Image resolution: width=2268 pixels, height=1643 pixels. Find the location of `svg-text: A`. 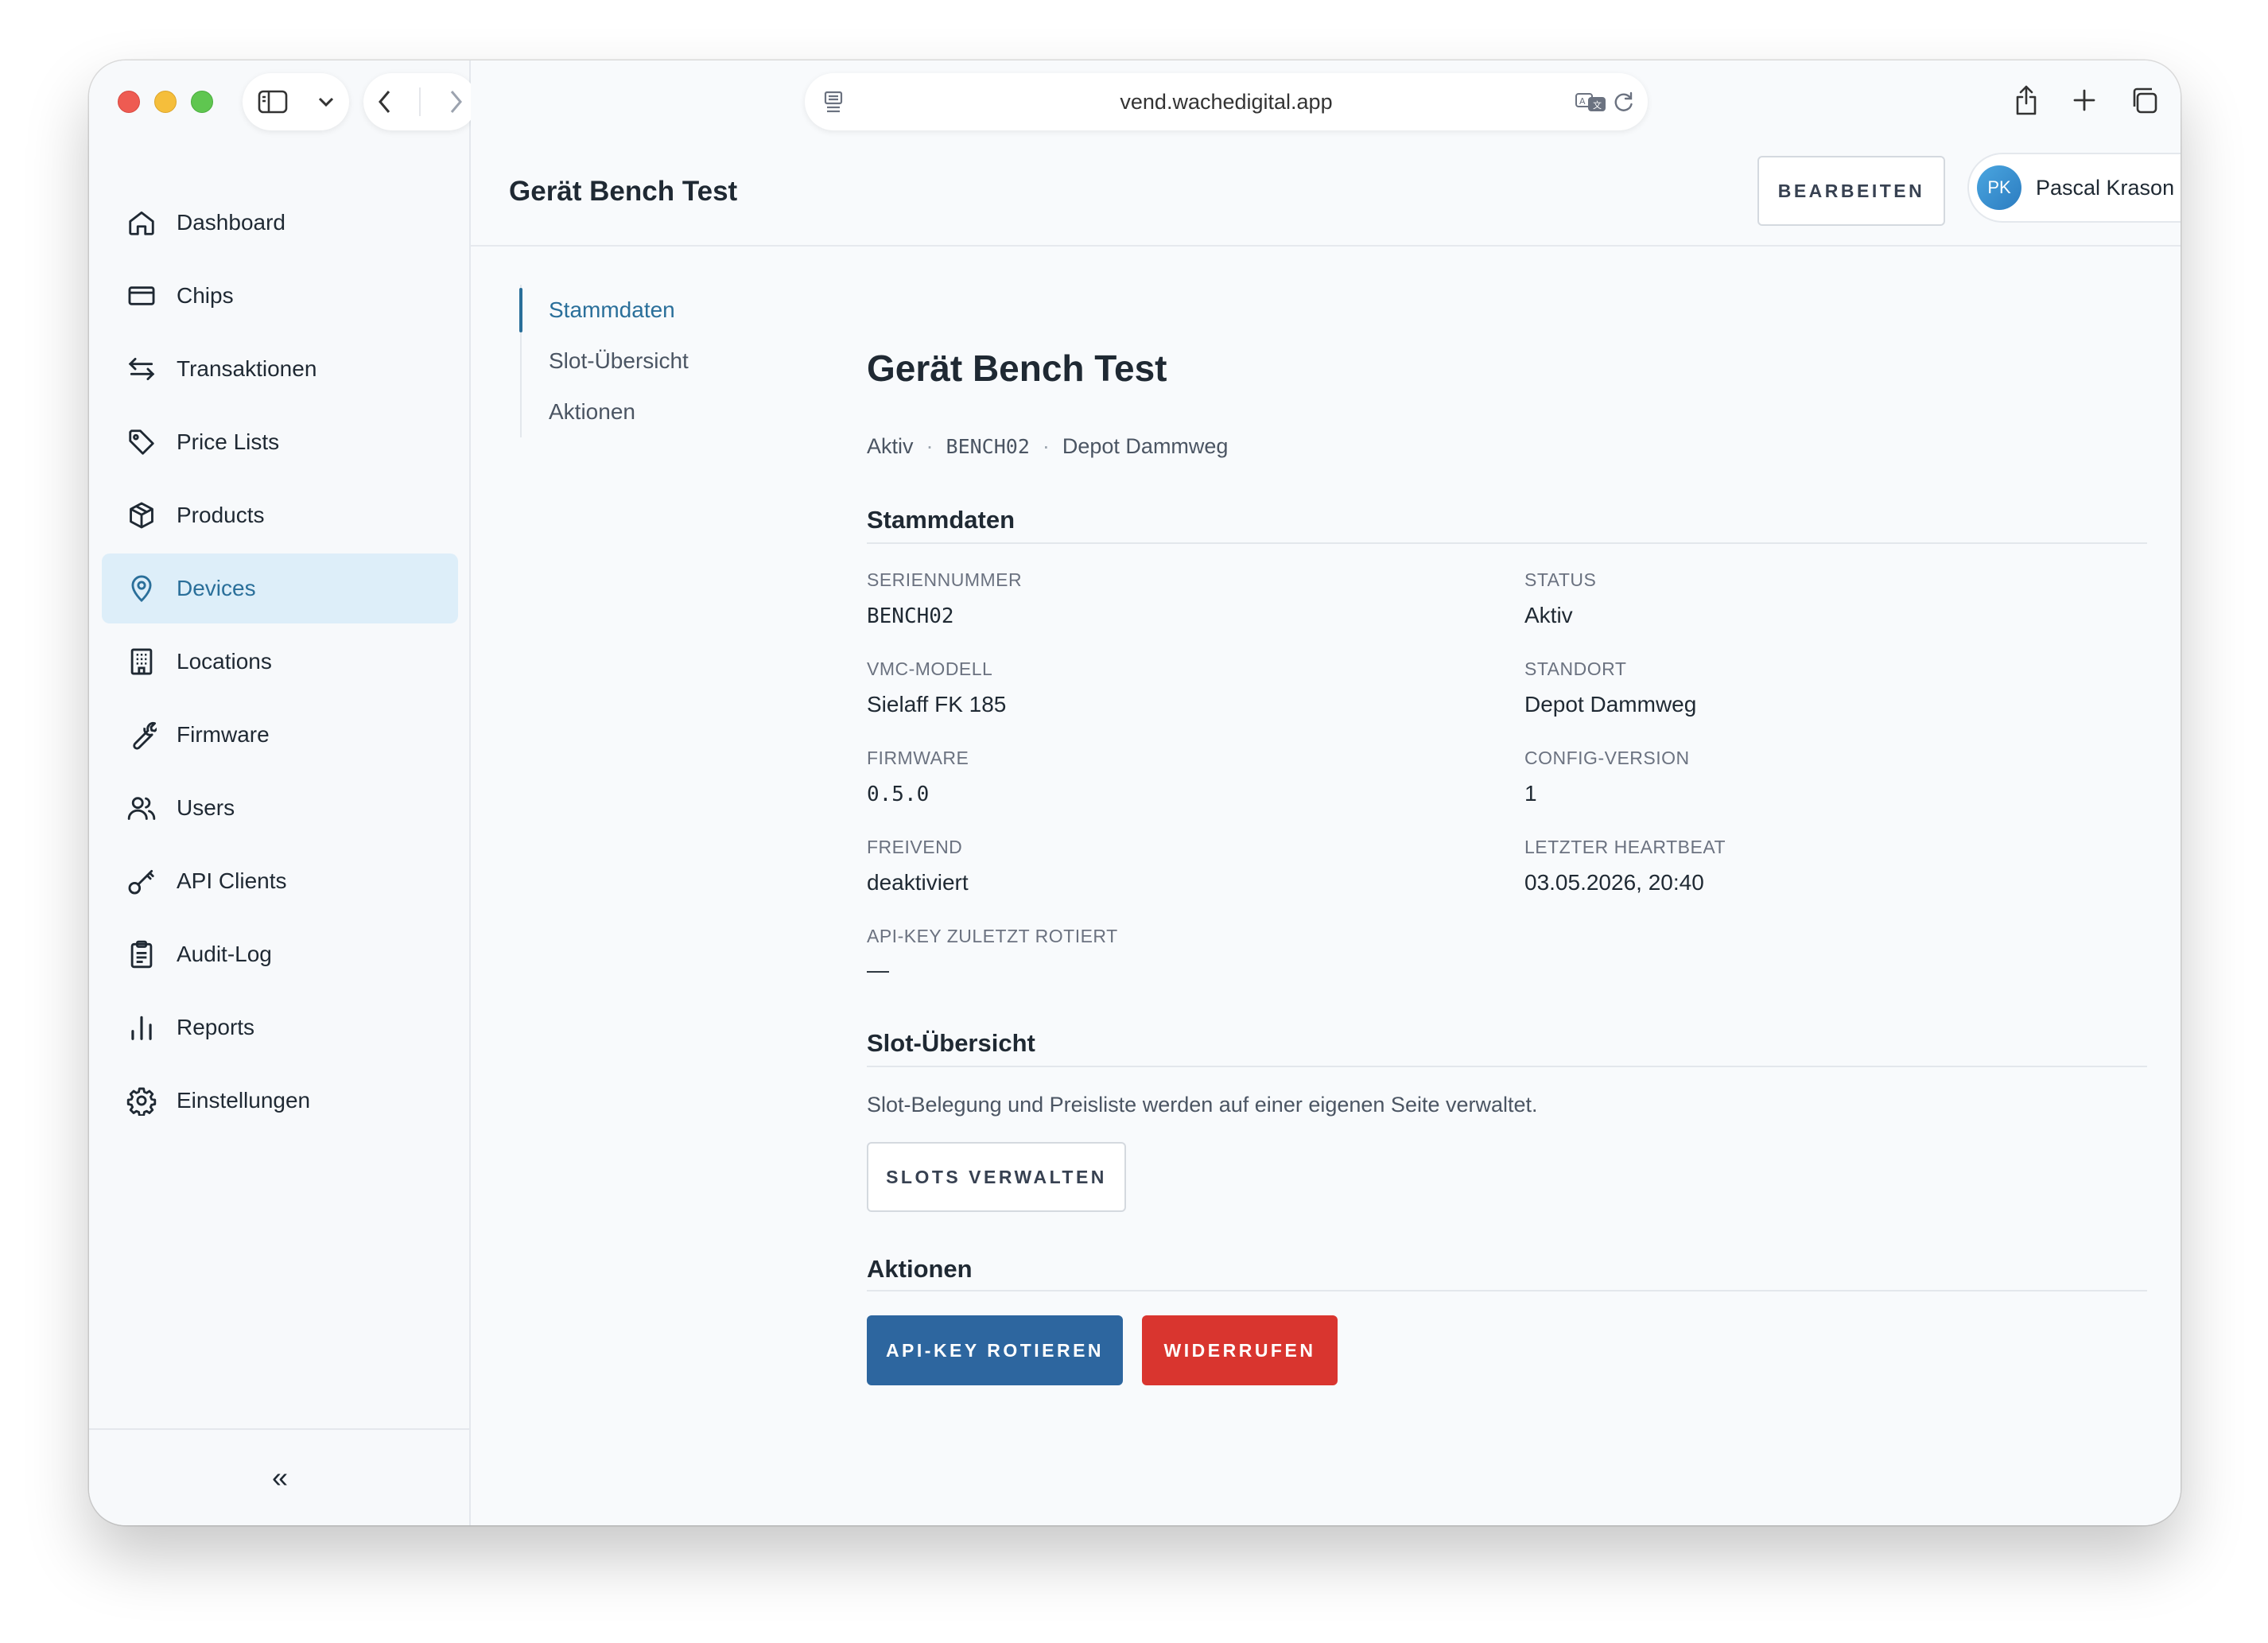

svg-text: A is located at coordinates (1582, 101).